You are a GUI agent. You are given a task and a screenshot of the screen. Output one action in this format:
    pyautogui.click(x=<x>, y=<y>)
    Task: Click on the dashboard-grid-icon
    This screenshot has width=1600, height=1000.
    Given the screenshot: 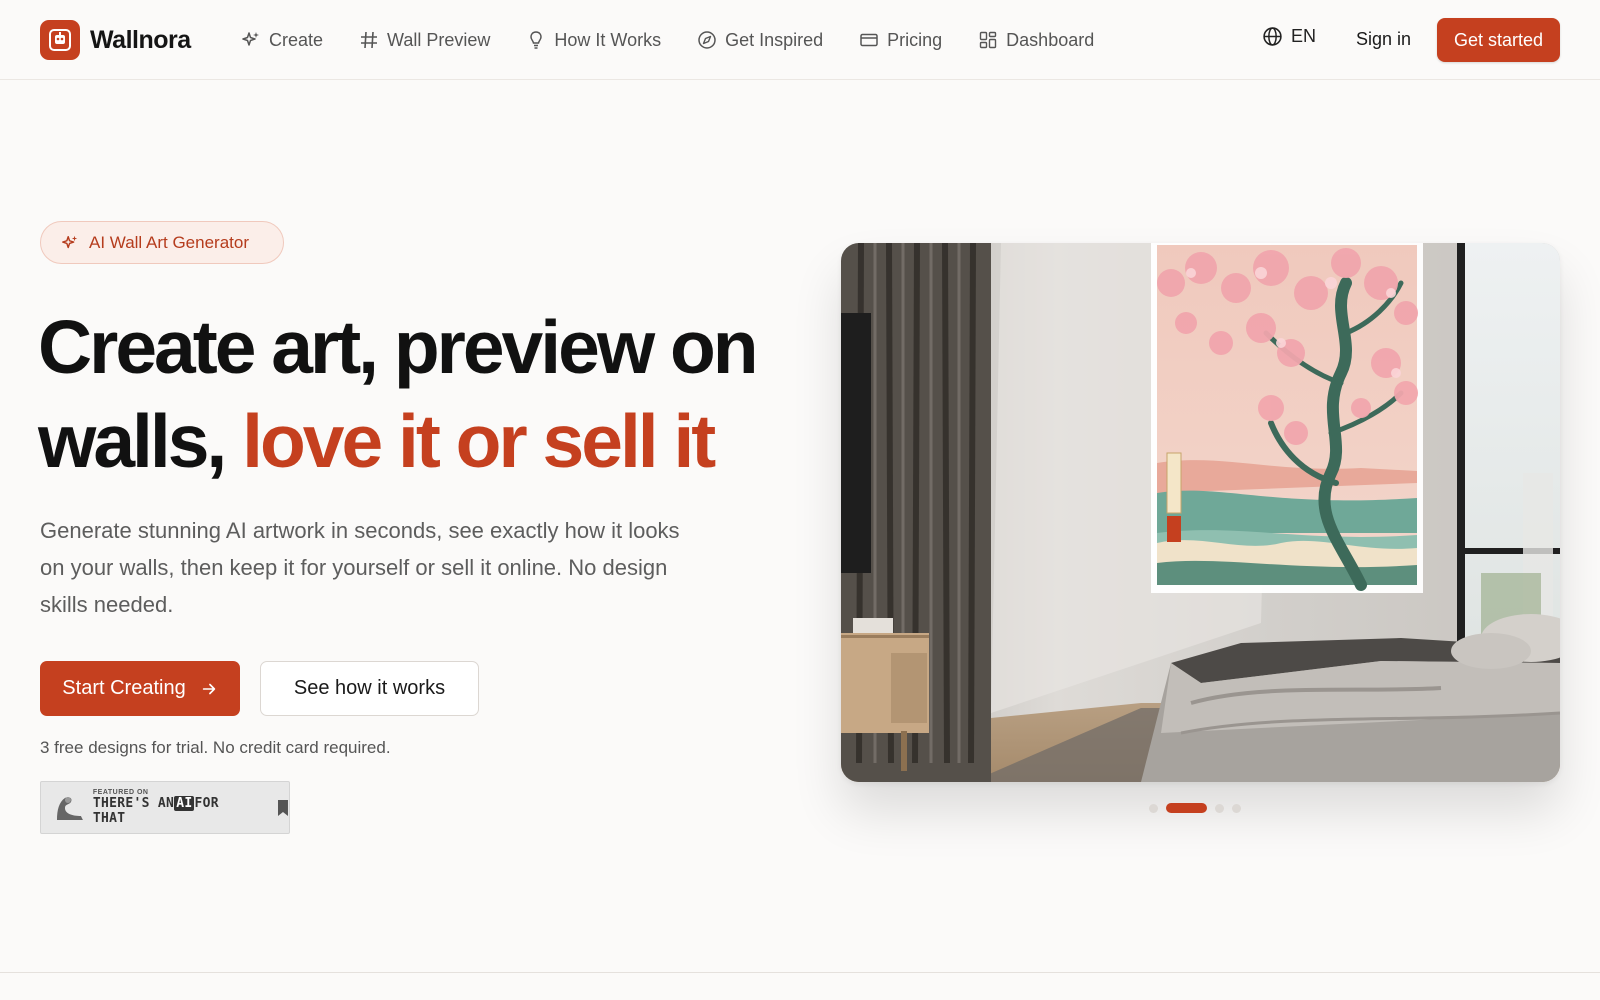 What is the action you would take?
    pyautogui.click(x=988, y=40)
    